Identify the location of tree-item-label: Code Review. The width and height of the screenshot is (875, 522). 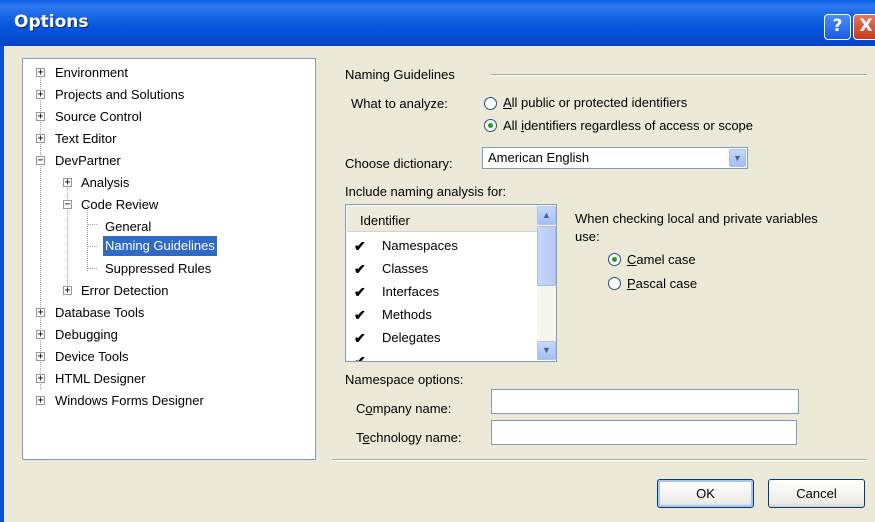
(120, 204).